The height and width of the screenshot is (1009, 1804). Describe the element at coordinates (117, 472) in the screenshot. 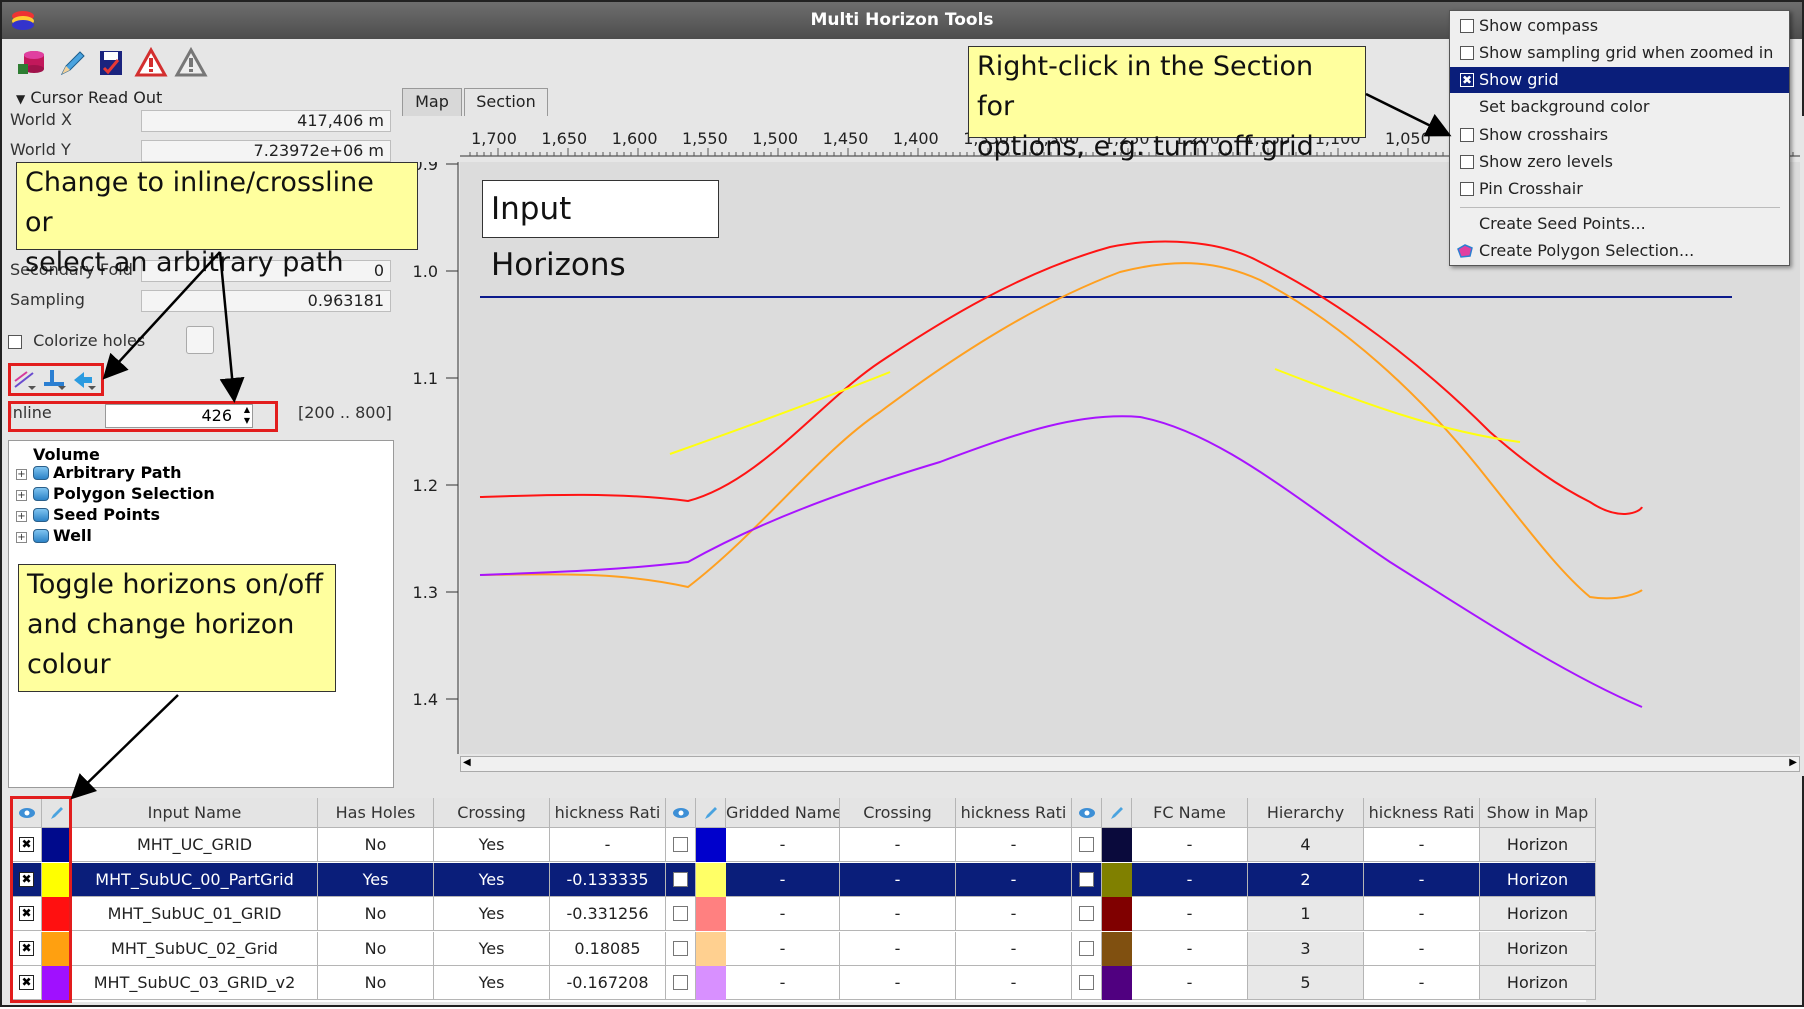

I see `tree-item-arbitrary-path: Arbitrary Path` at that location.